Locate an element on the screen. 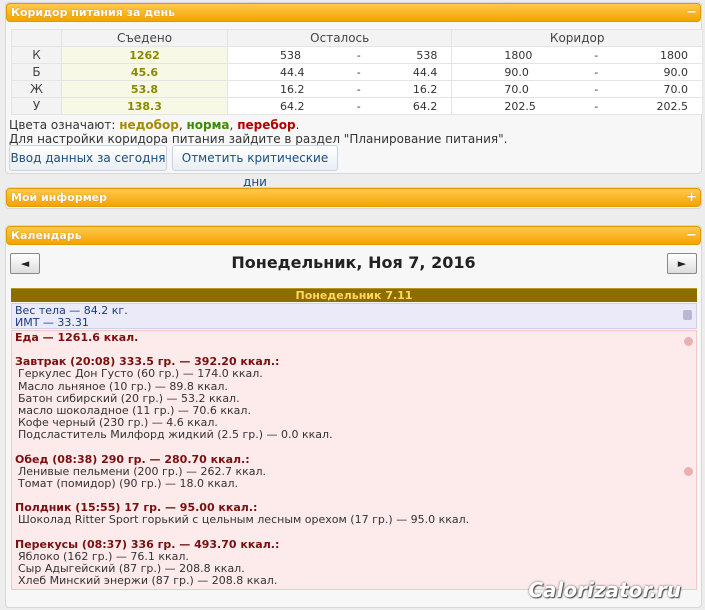 This screenshot has height=610, width=705. arrow-left-icon: ◄ is located at coordinates (25, 263).